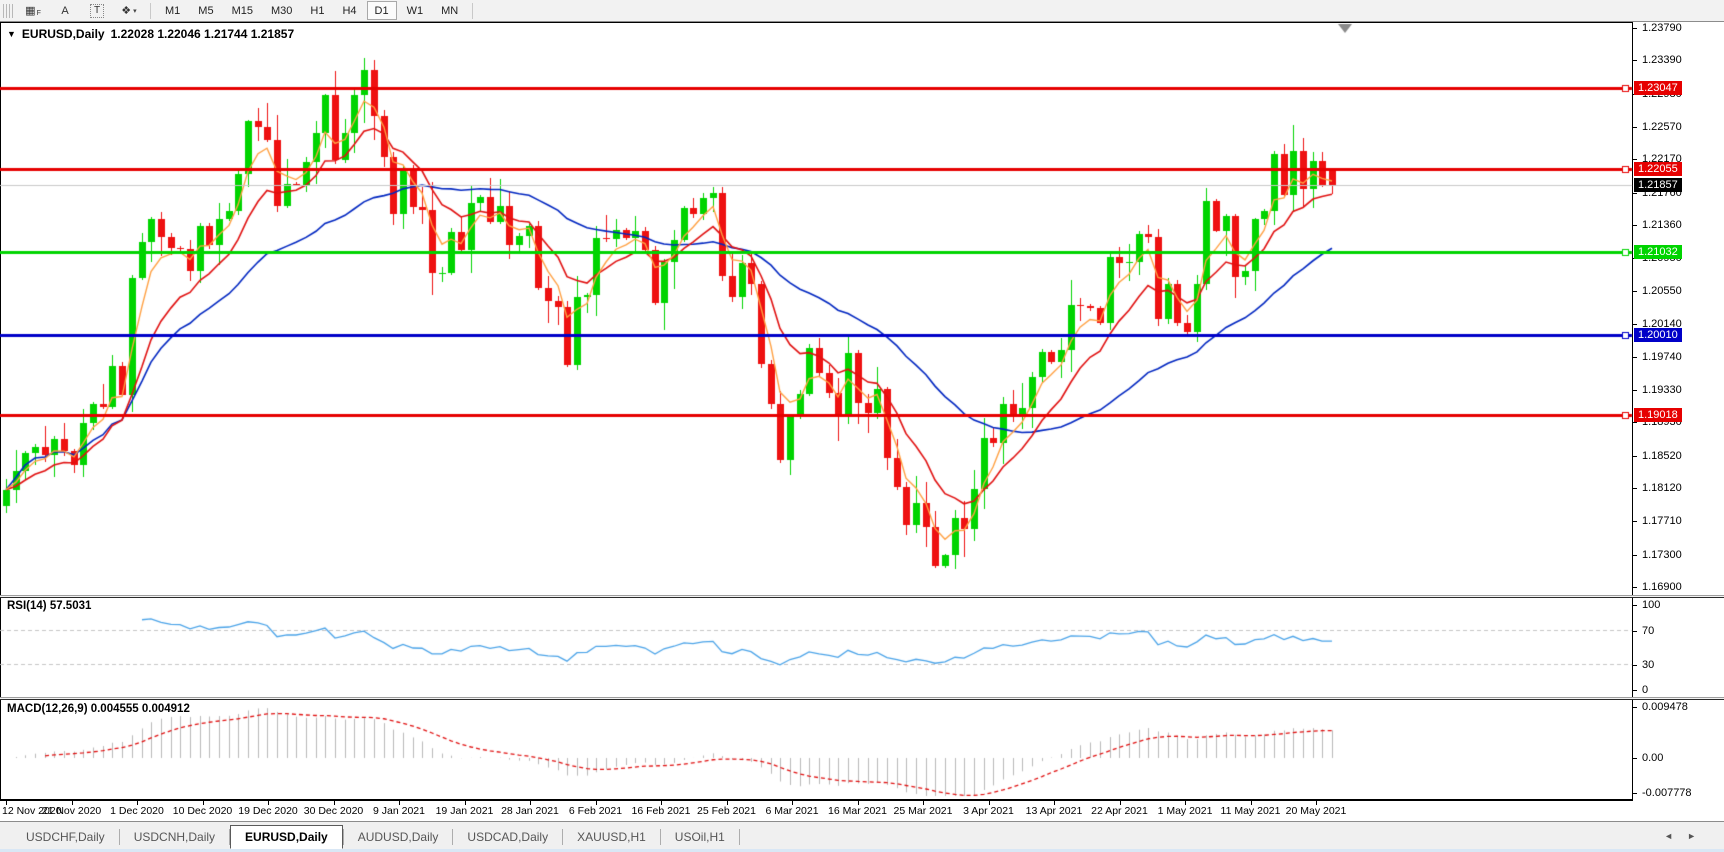  What do you see at coordinates (349, 10) in the screenshot?
I see `timeframe-button-h4: H4` at bounding box center [349, 10].